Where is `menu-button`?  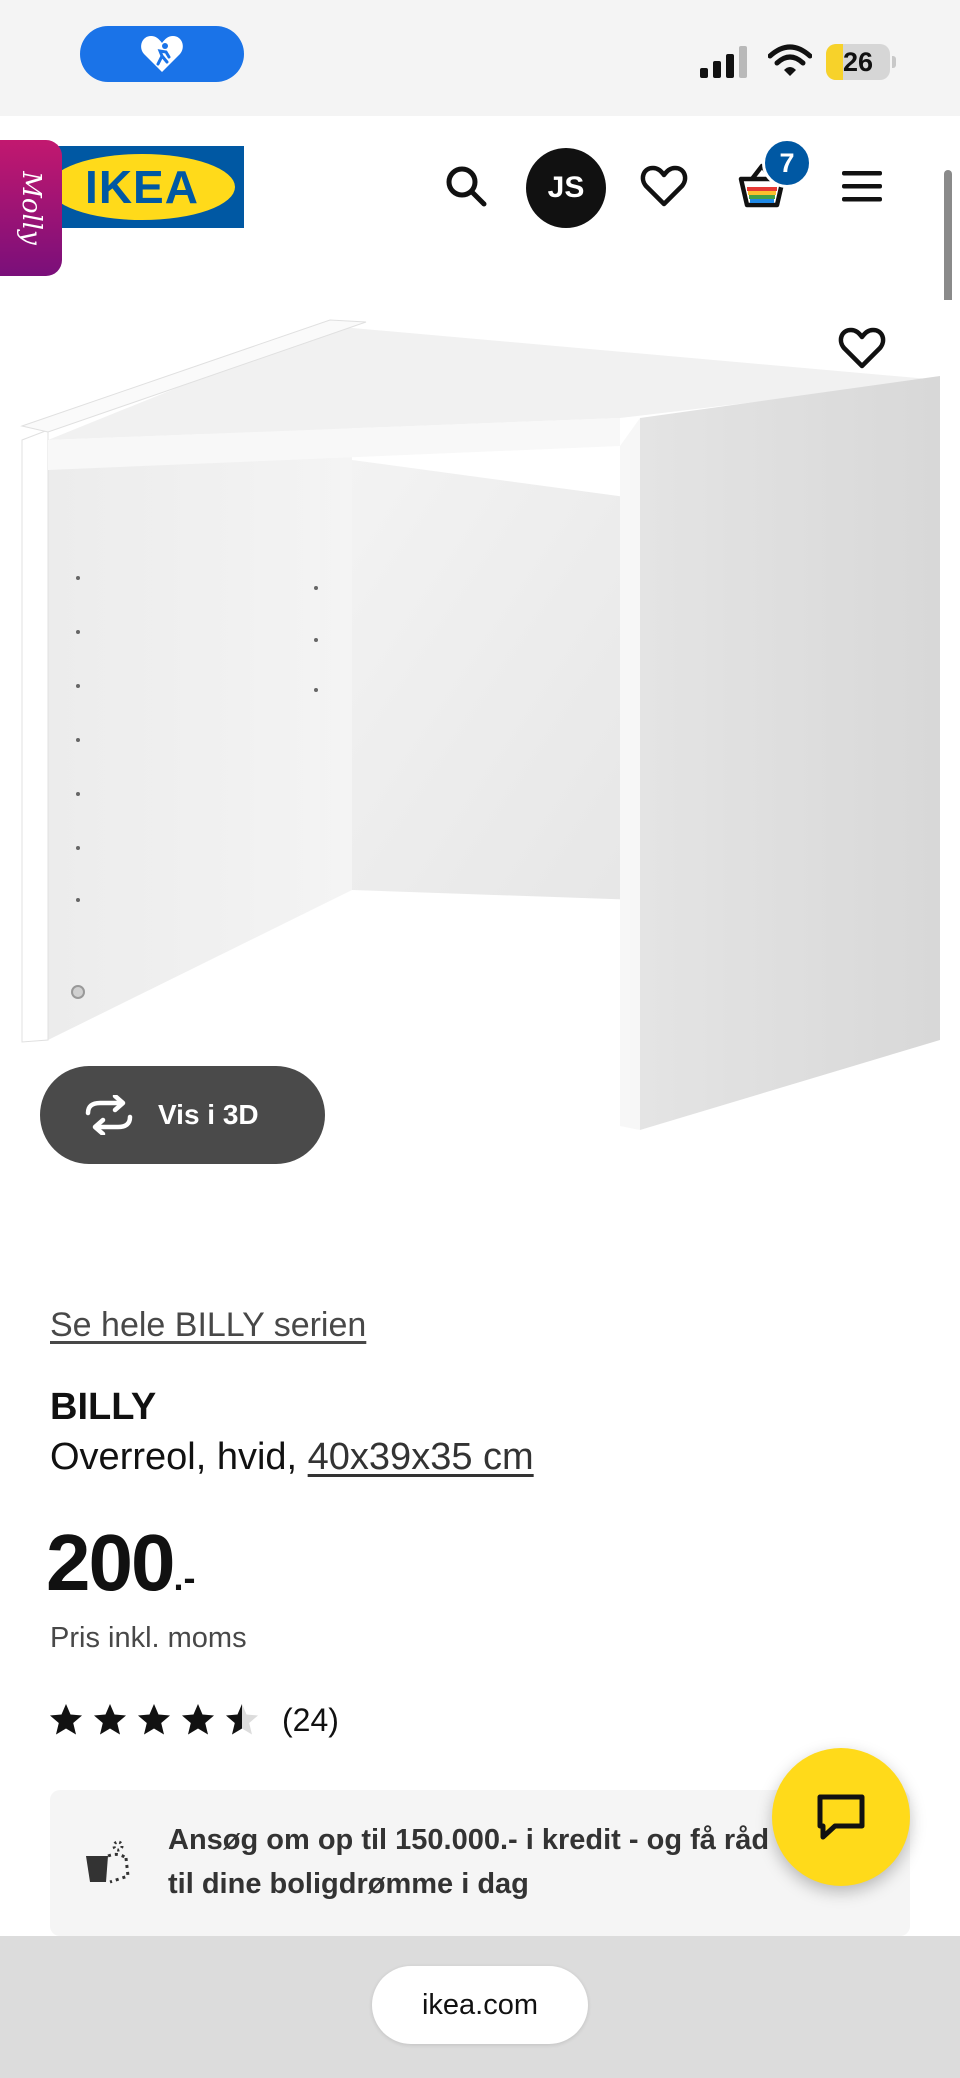
menu-button is located at coordinates (862, 186).